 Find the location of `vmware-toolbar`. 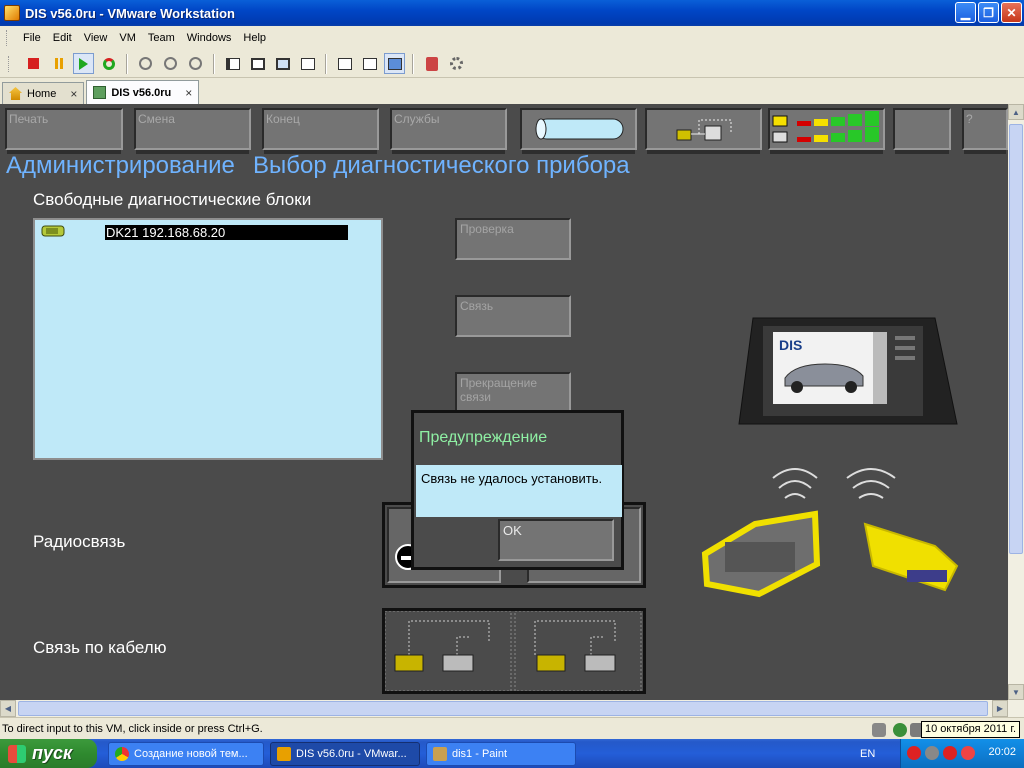

vmware-toolbar is located at coordinates (512, 64).